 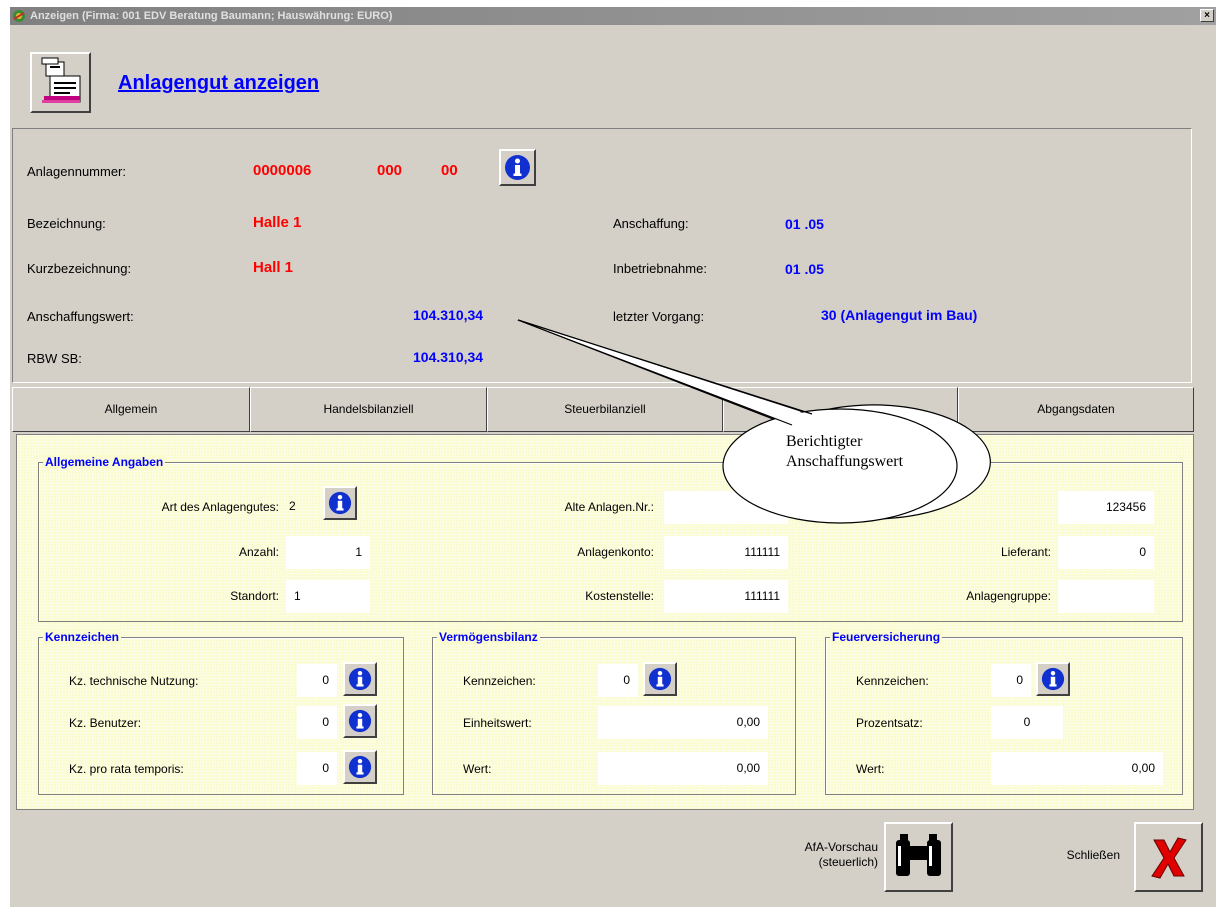 I want to click on anlagennummer-value-3: 00, so click(x=449, y=170).